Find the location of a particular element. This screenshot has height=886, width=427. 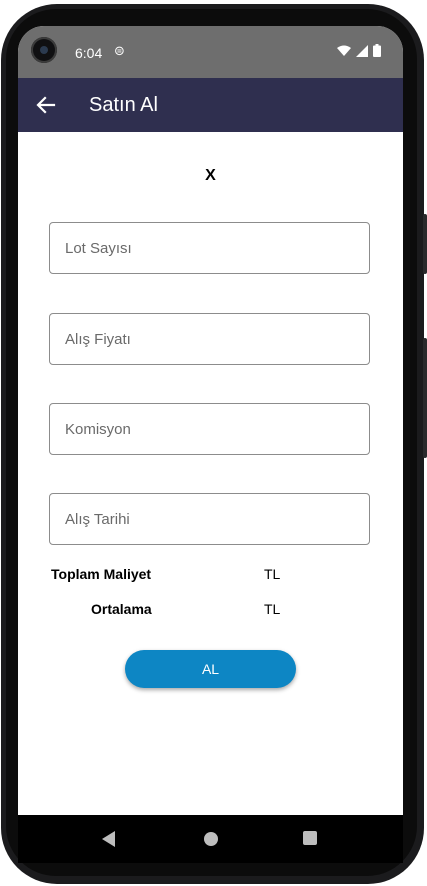

nav-home-icon is located at coordinates (211, 839).